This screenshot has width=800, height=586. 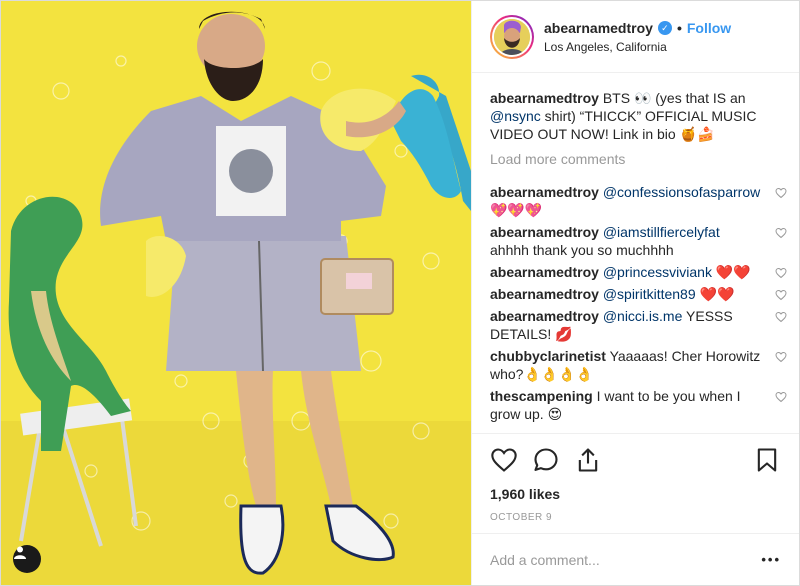 I want to click on load-more-comments-button: Load more comments, so click(x=630, y=159).